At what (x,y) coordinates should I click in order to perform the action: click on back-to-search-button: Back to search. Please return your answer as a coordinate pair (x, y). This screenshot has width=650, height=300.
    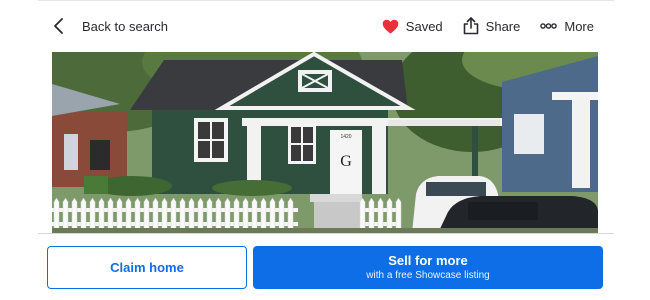
    Looking at the image, I should click on (110, 26).